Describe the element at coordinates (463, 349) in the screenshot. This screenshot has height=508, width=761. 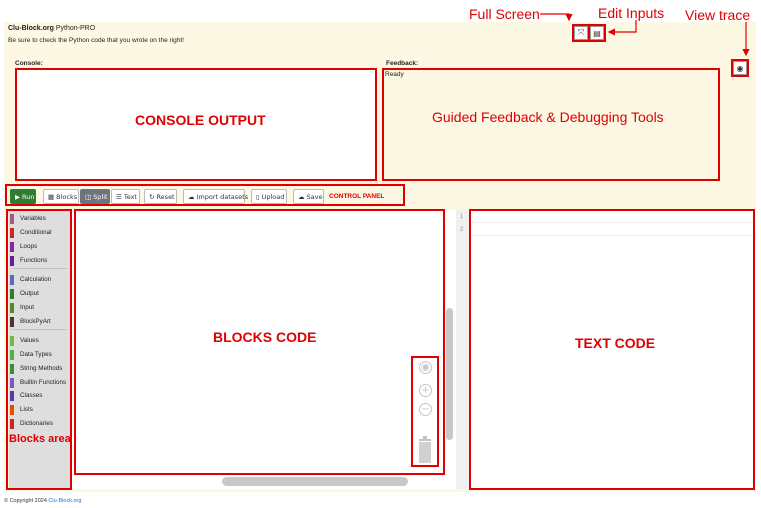
I see `editor-gutter` at that location.